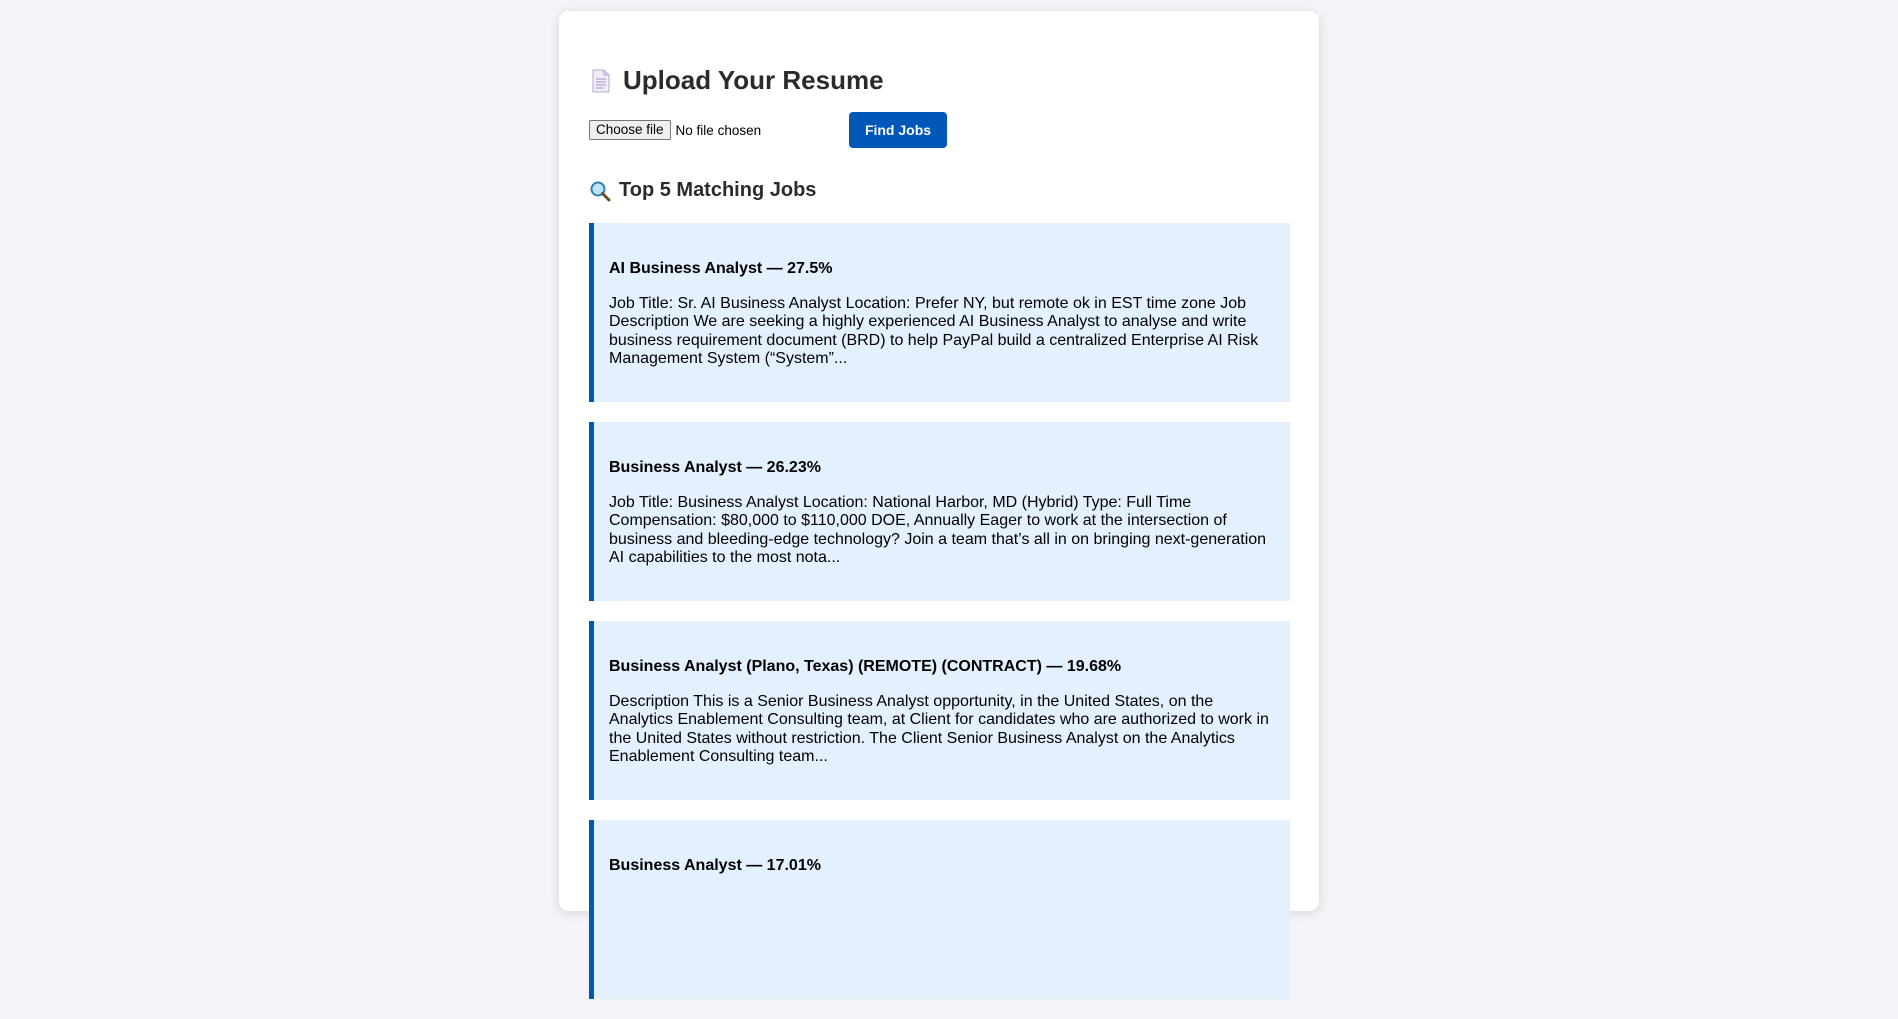  Describe the element at coordinates (898, 130) in the screenshot. I see `find-jobs-button: Find Jobs` at that location.